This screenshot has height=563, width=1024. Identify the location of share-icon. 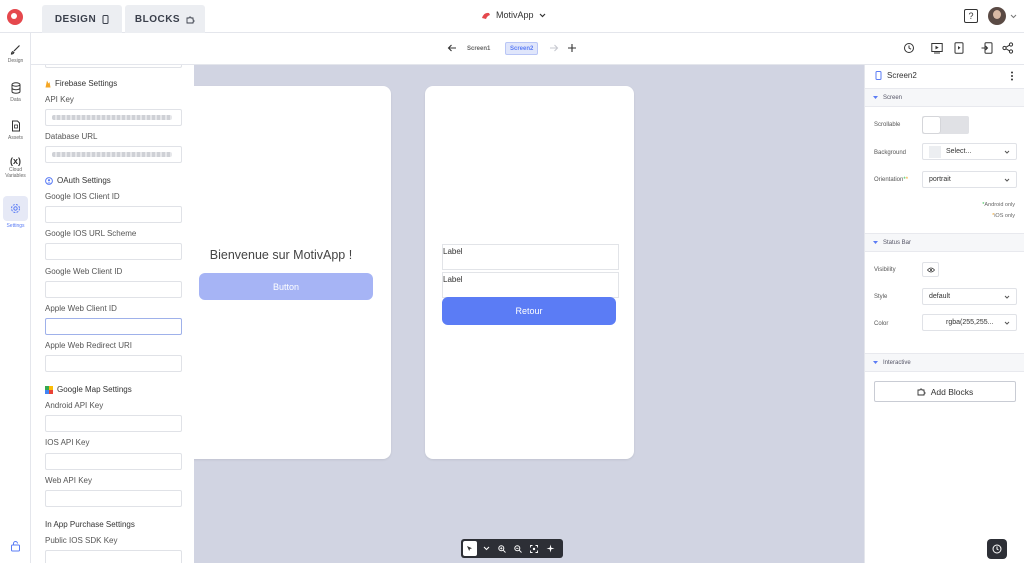
(1008, 48).